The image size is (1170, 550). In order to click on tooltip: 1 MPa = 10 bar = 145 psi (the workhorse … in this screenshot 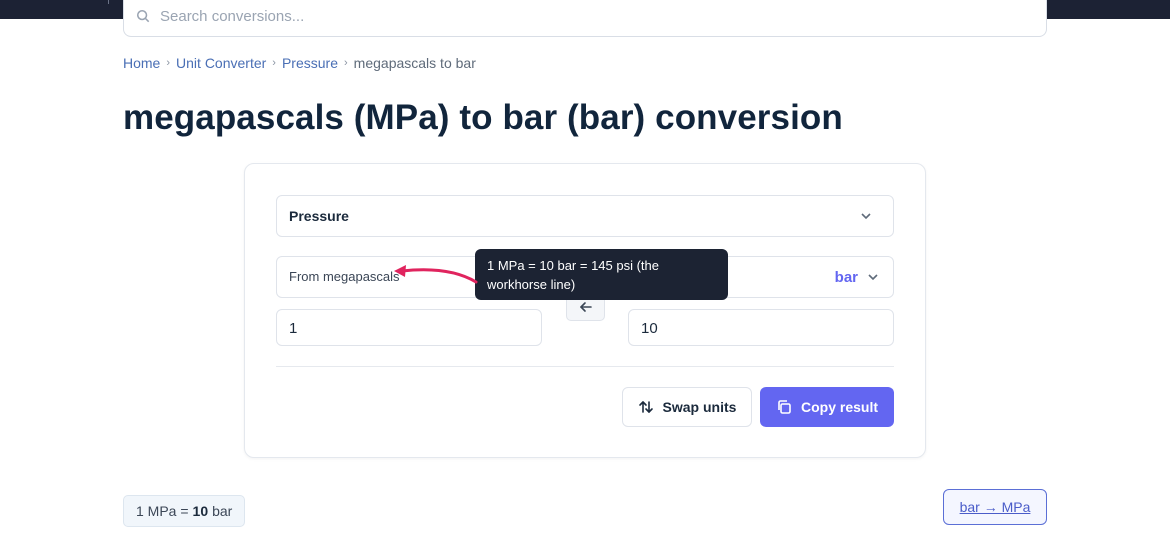, I will do `click(601, 274)`.